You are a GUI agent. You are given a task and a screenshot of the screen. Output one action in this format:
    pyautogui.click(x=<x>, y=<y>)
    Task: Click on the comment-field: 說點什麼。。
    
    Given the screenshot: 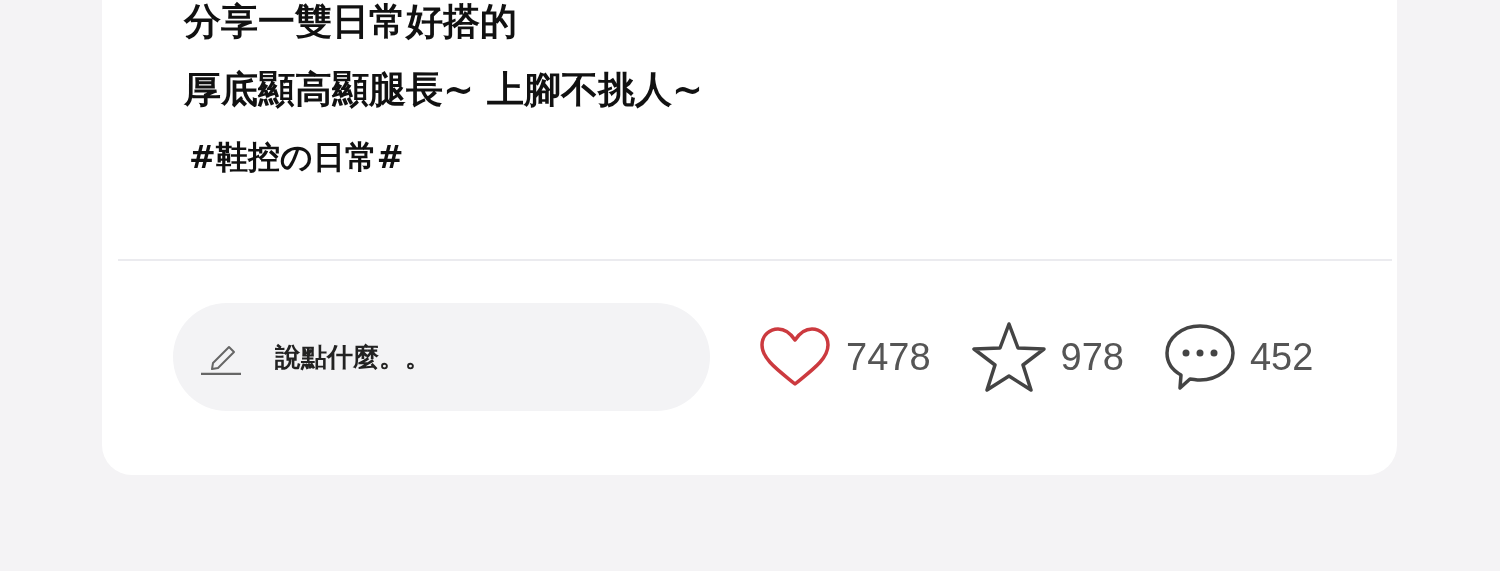 What is the action you would take?
    pyautogui.click(x=441, y=357)
    